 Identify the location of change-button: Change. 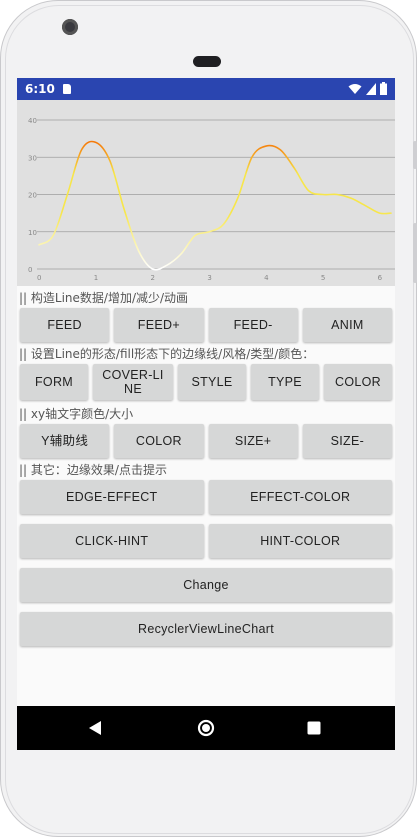
(206, 585).